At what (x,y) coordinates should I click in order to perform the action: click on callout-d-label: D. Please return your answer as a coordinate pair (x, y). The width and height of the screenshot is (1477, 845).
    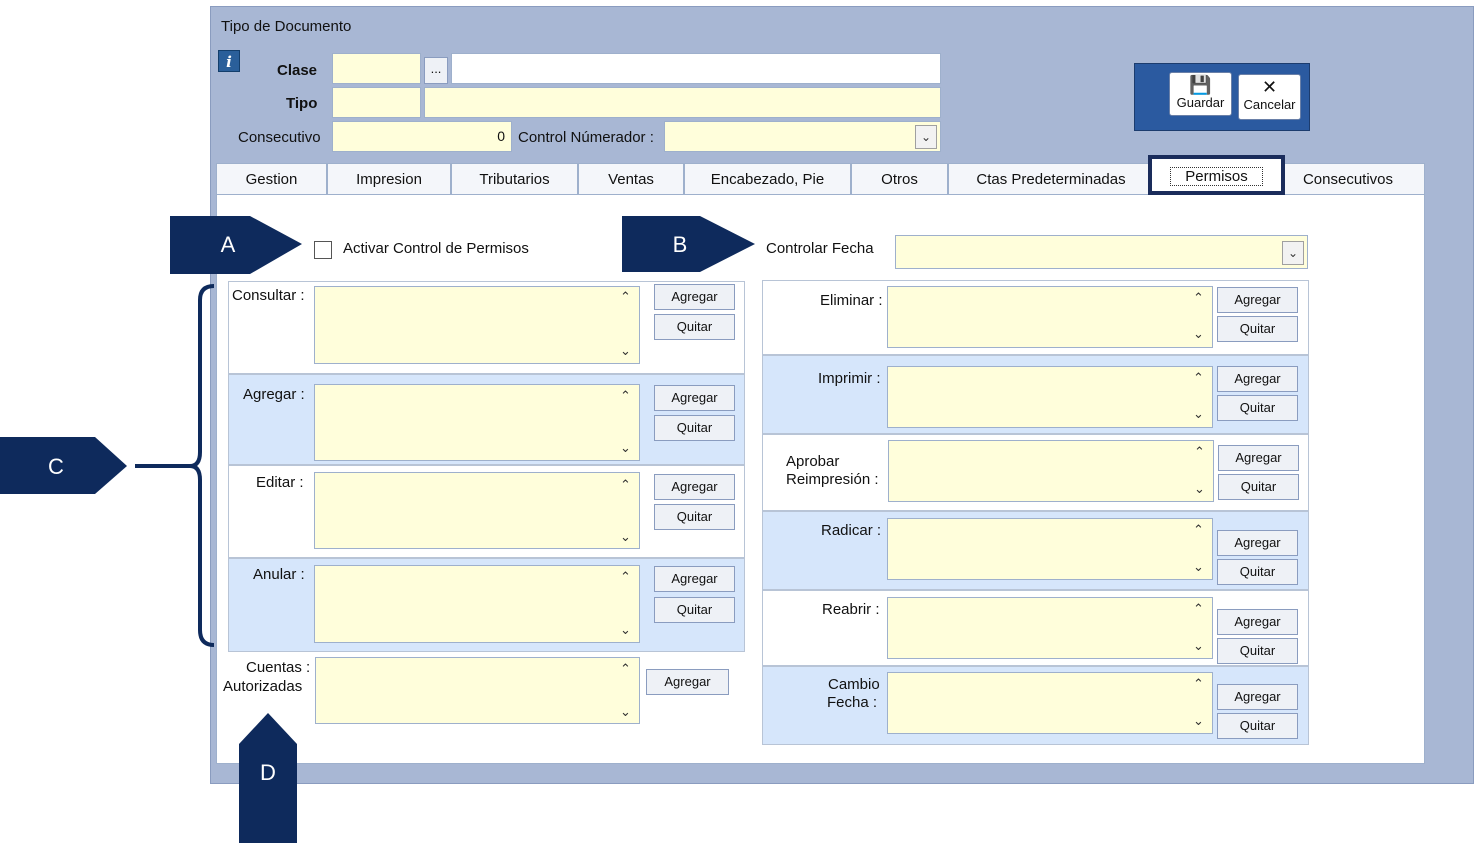
    Looking at the image, I should click on (268, 772).